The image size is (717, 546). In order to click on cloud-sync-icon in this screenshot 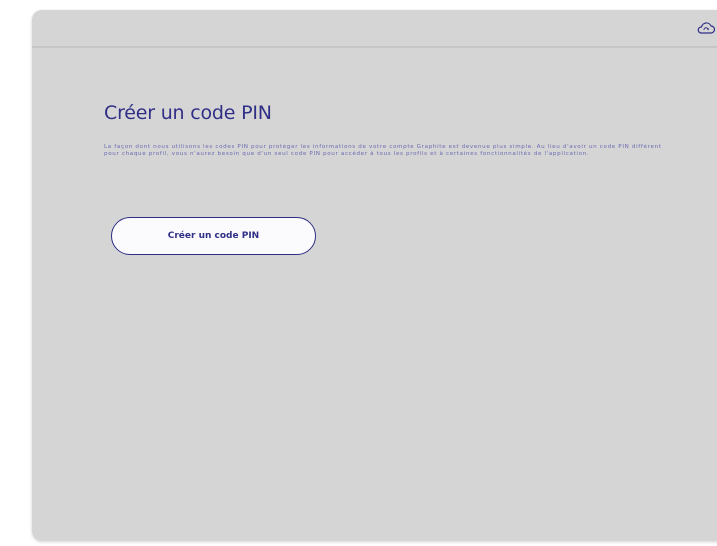, I will do `click(706, 28)`.